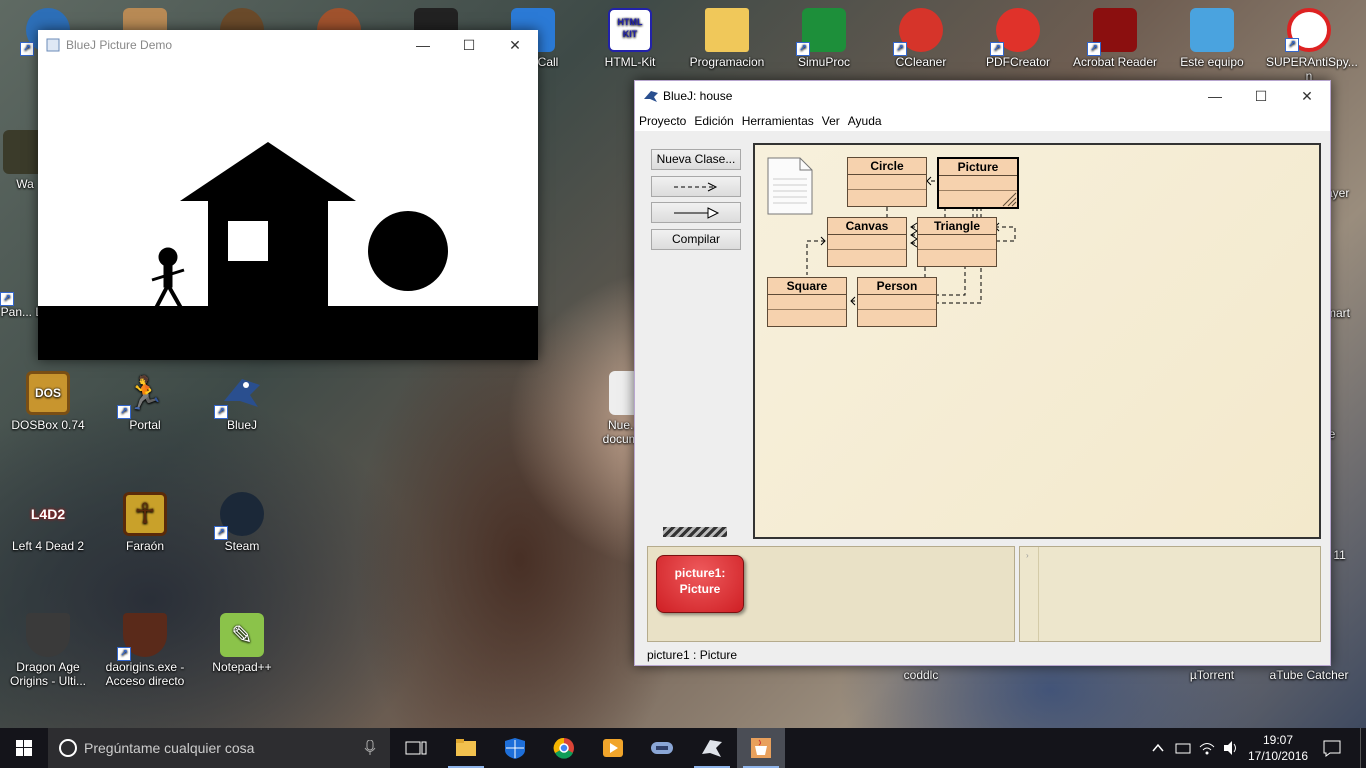 Image resolution: width=1366 pixels, height=771 pixels. Describe the element at coordinates (1308, 30) in the screenshot. I see `superantispyware-icon: ↗` at that location.